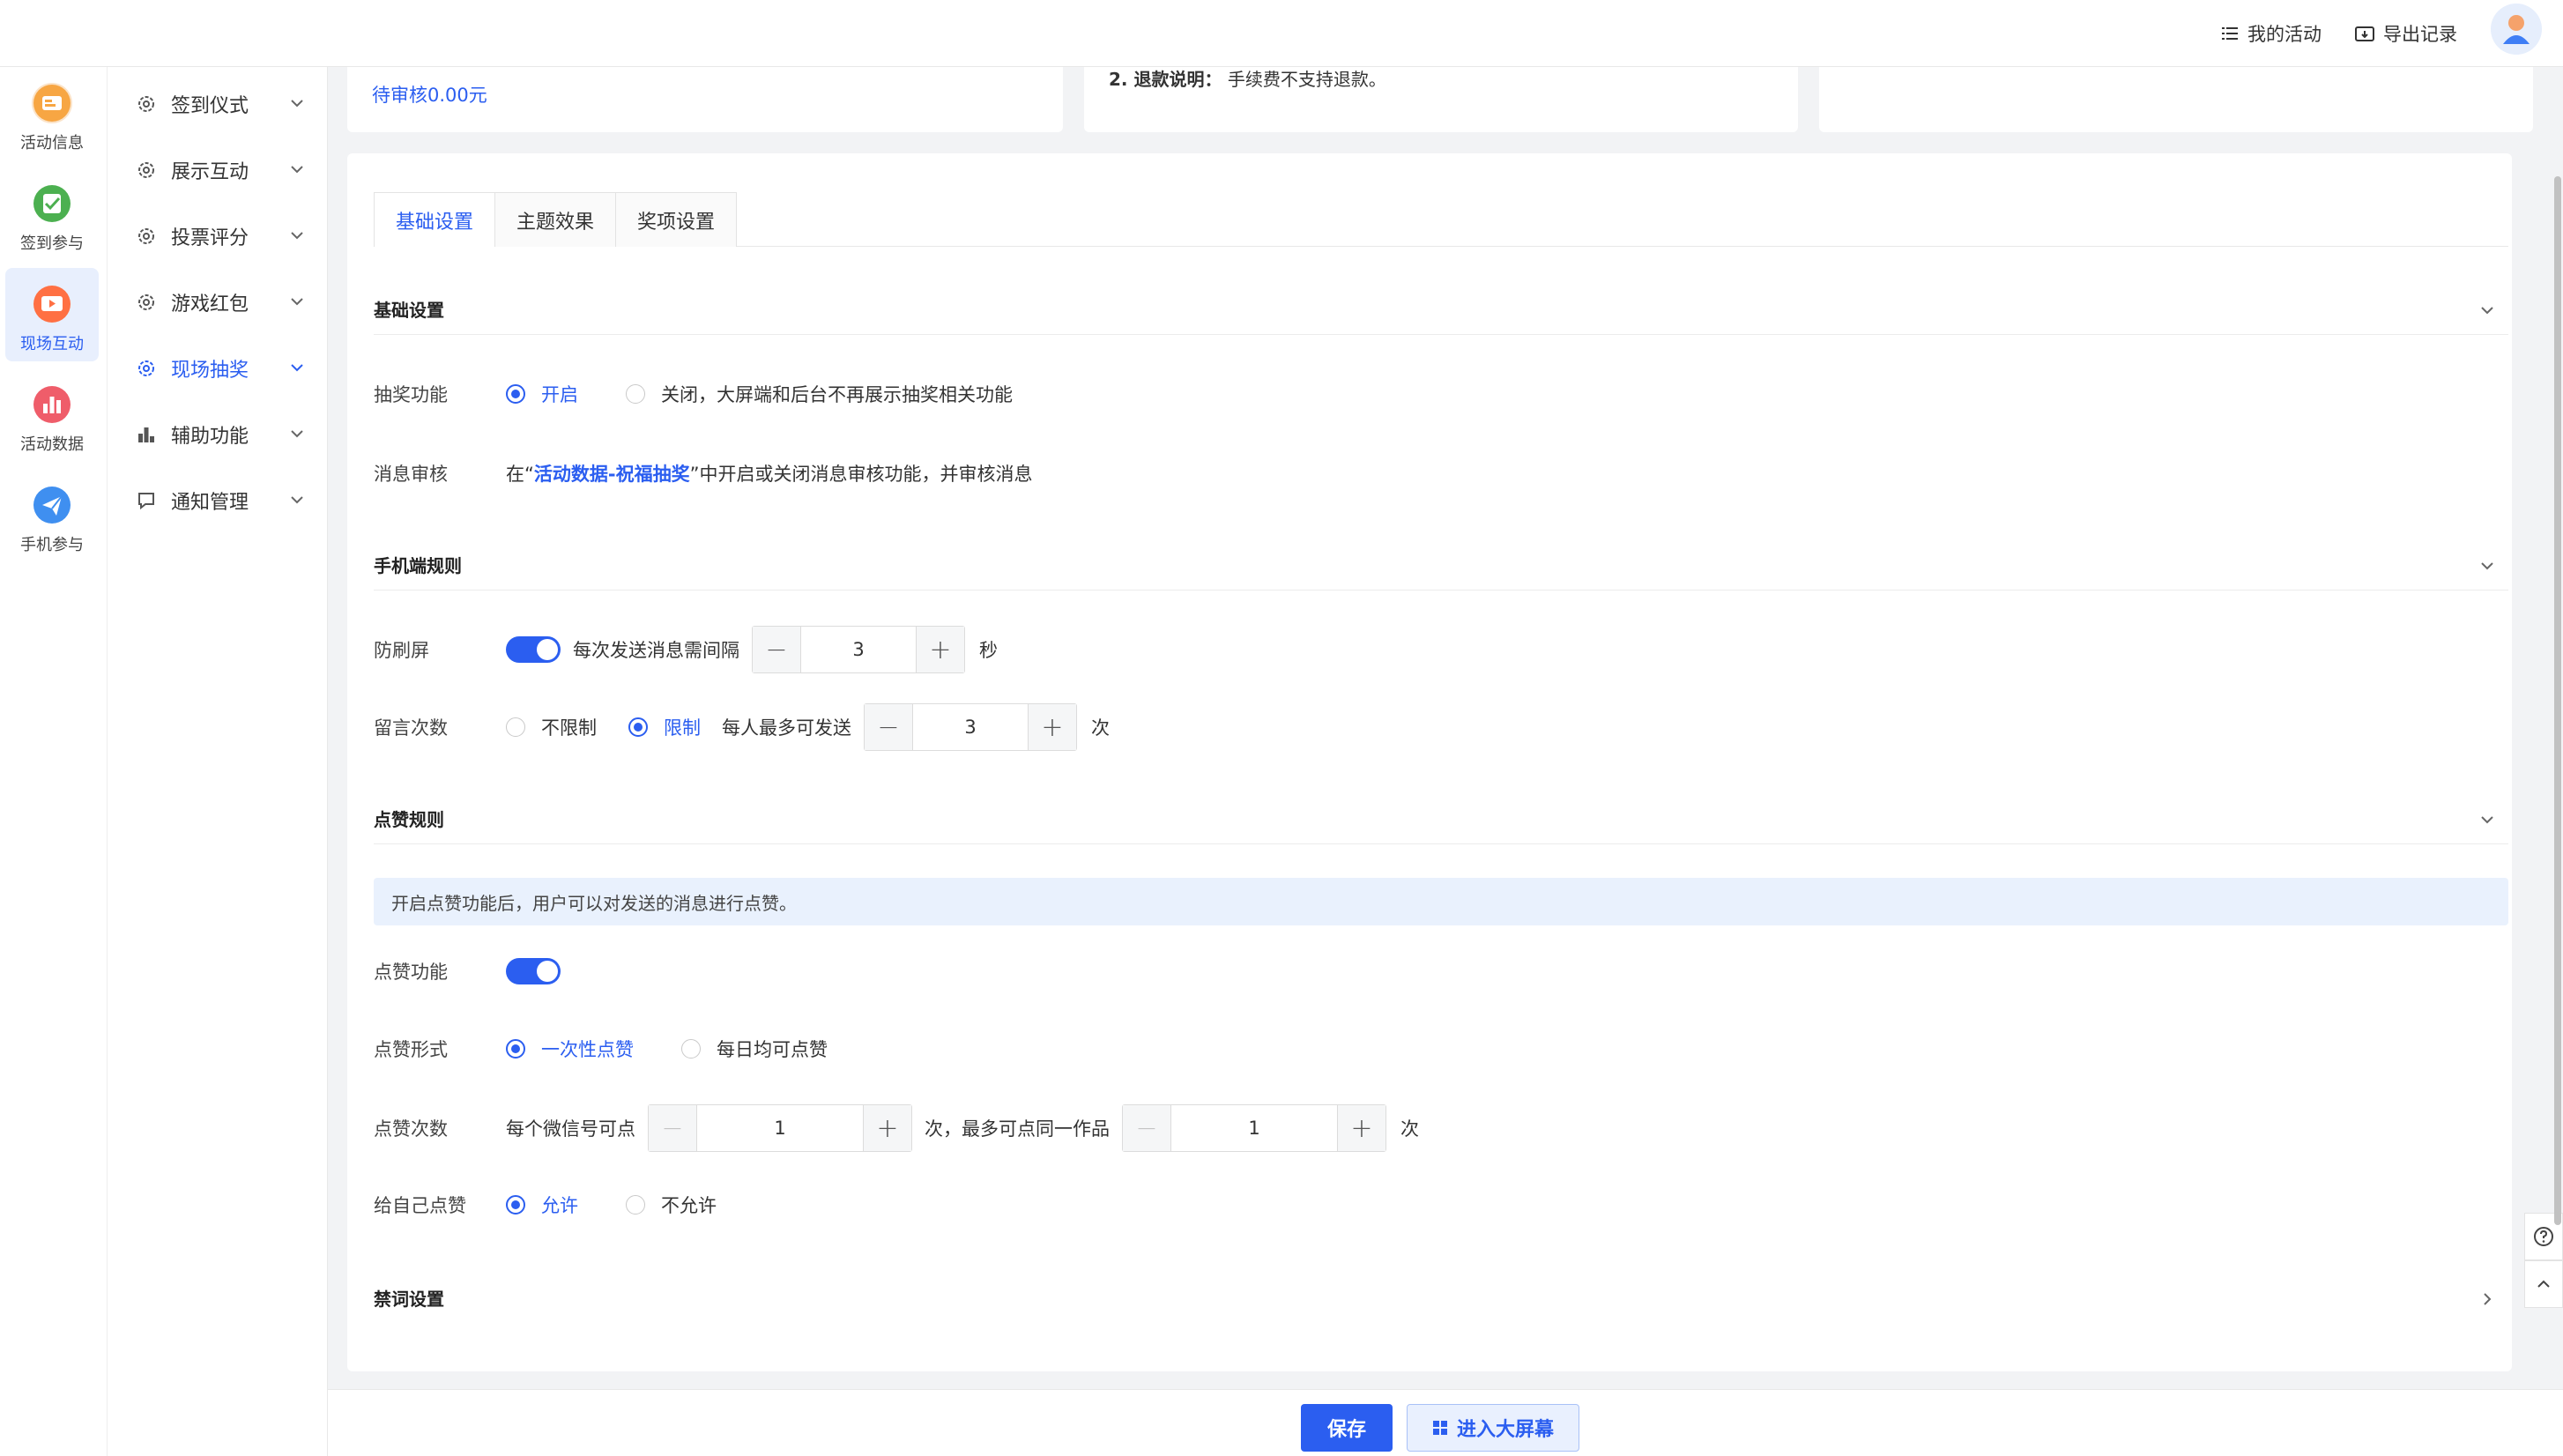 This screenshot has width=2563, height=1456. What do you see at coordinates (402, 650) in the screenshot?
I see `field-label: 防刷屏` at bounding box center [402, 650].